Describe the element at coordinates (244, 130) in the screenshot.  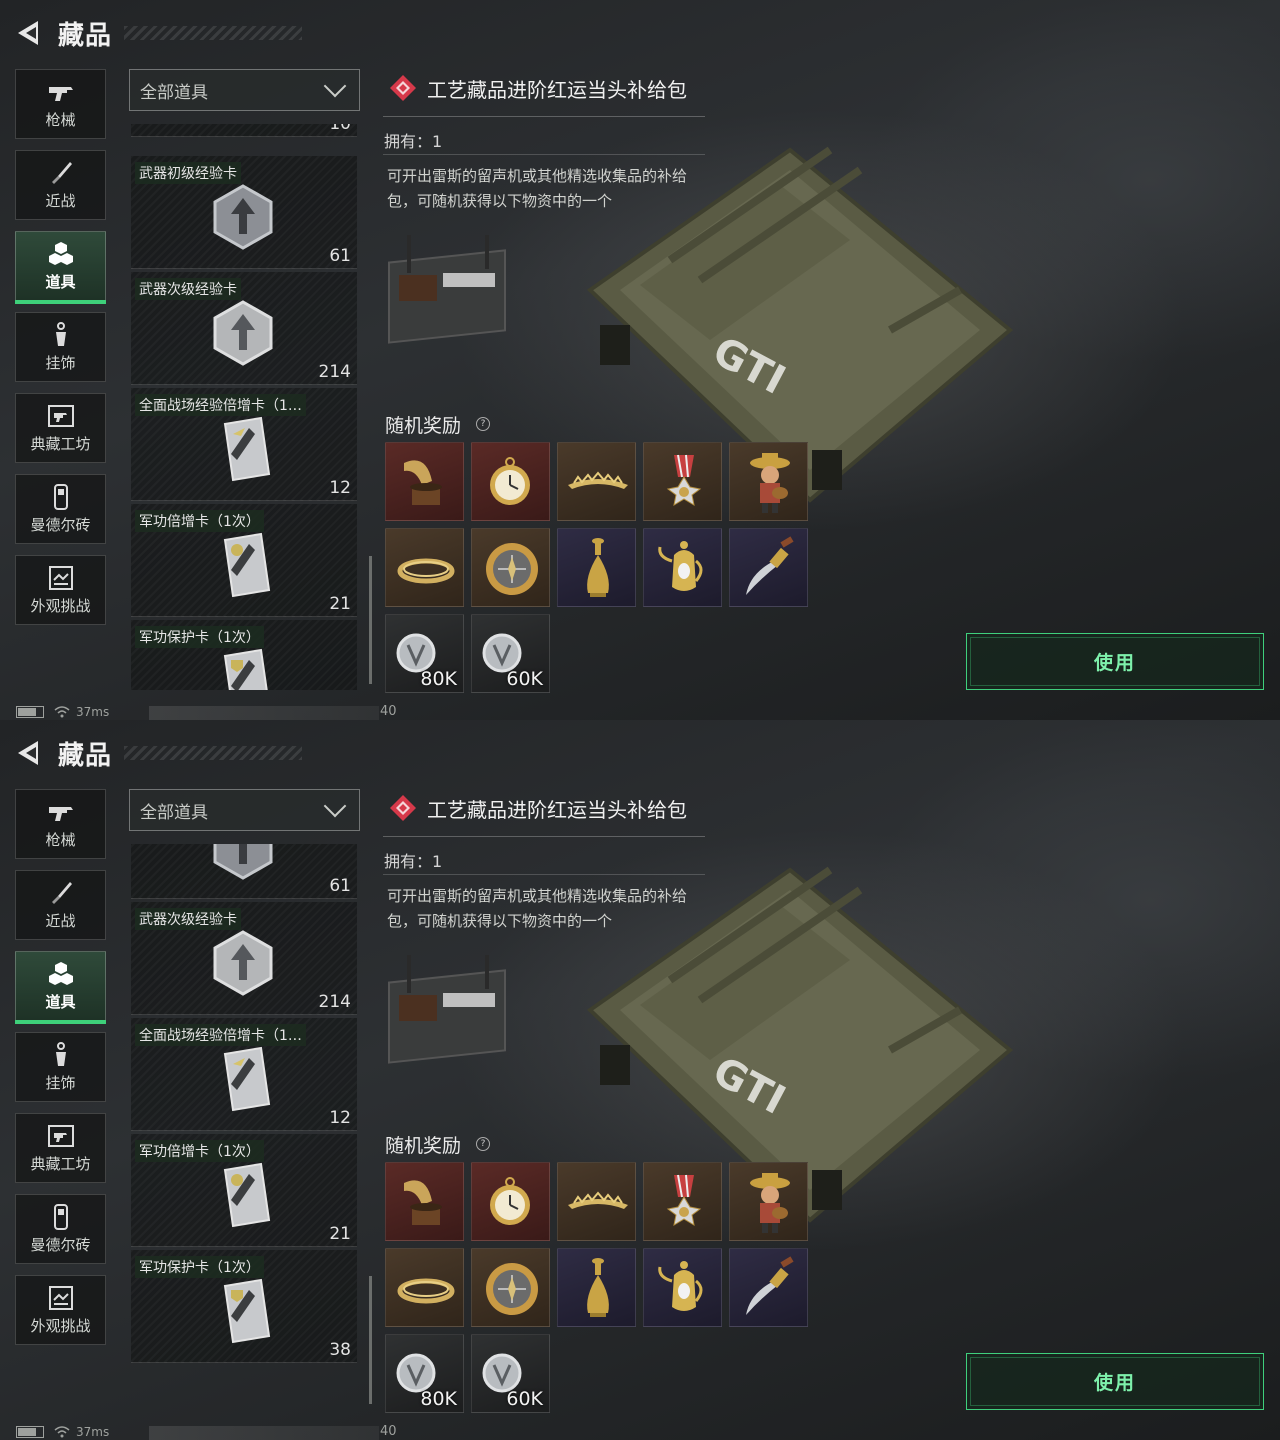
I see `list-item: 10` at that location.